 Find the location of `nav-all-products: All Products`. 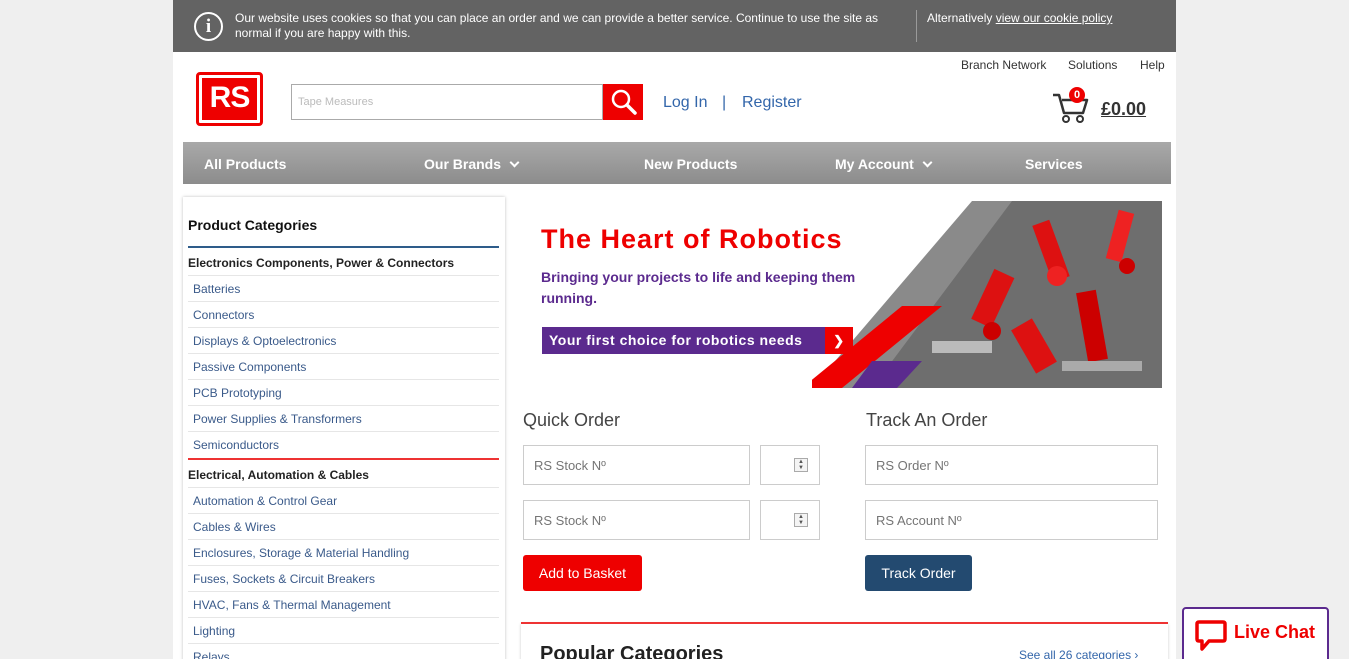

nav-all-products: All Products is located at coordinates (245, 163).